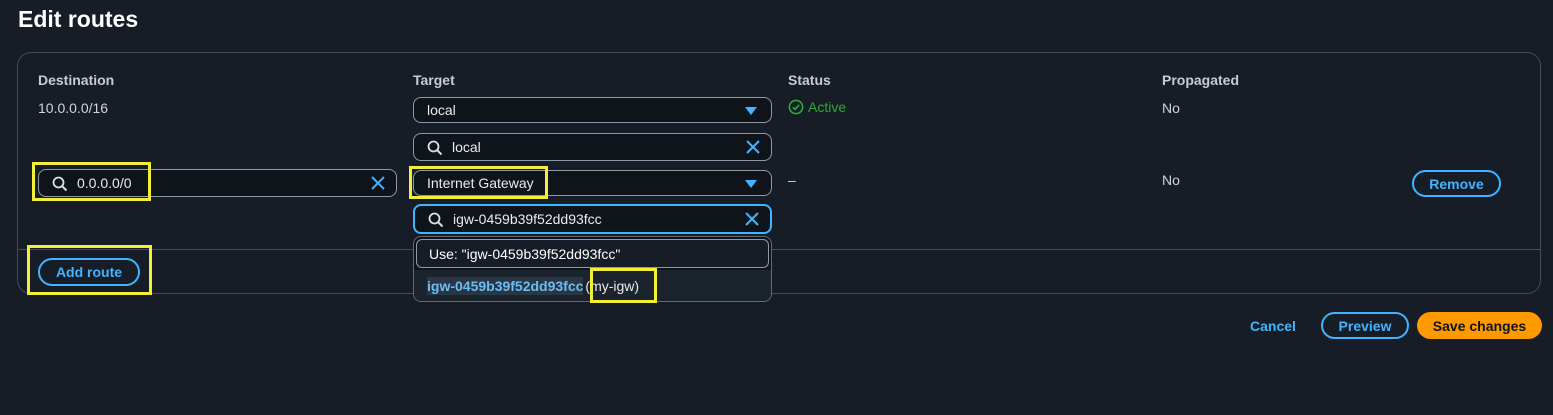 This screenshot has width=1553, height=415. What do you see at coordinates (441, 110) in the screenshot?
I see `route-1-target-value: local` at bounding box center [441, 110].